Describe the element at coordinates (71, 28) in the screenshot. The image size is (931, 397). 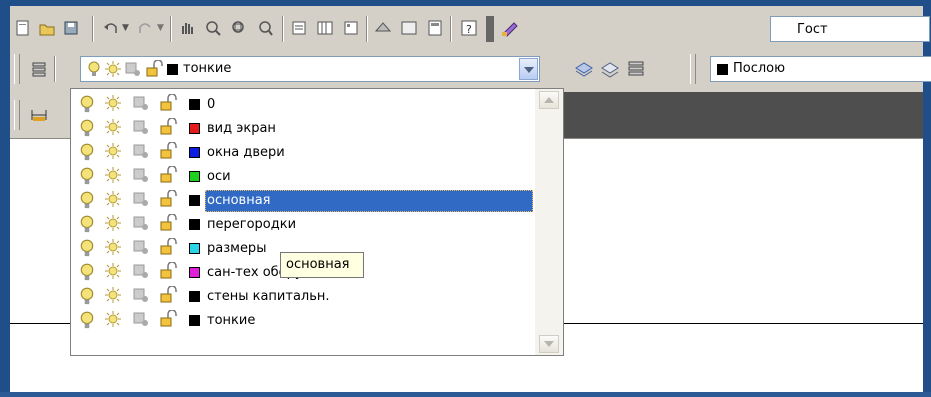
I see `save-file-icon` at that location.